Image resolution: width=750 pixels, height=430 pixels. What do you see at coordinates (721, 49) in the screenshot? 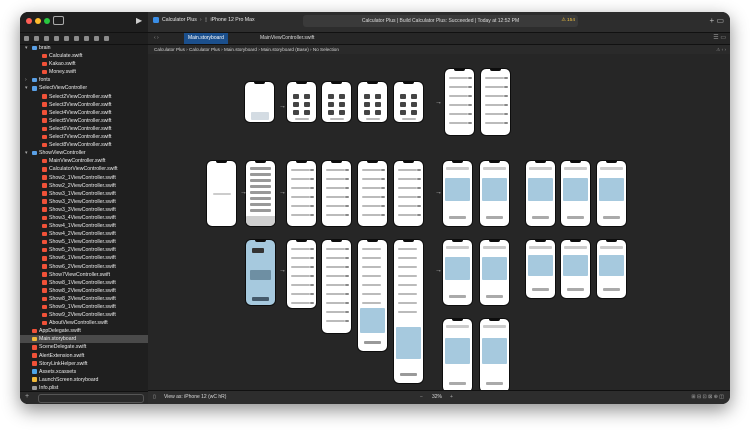
I see `issue-nav-icon: ⚠ ‹ ›` at bounding box center [721, 49].